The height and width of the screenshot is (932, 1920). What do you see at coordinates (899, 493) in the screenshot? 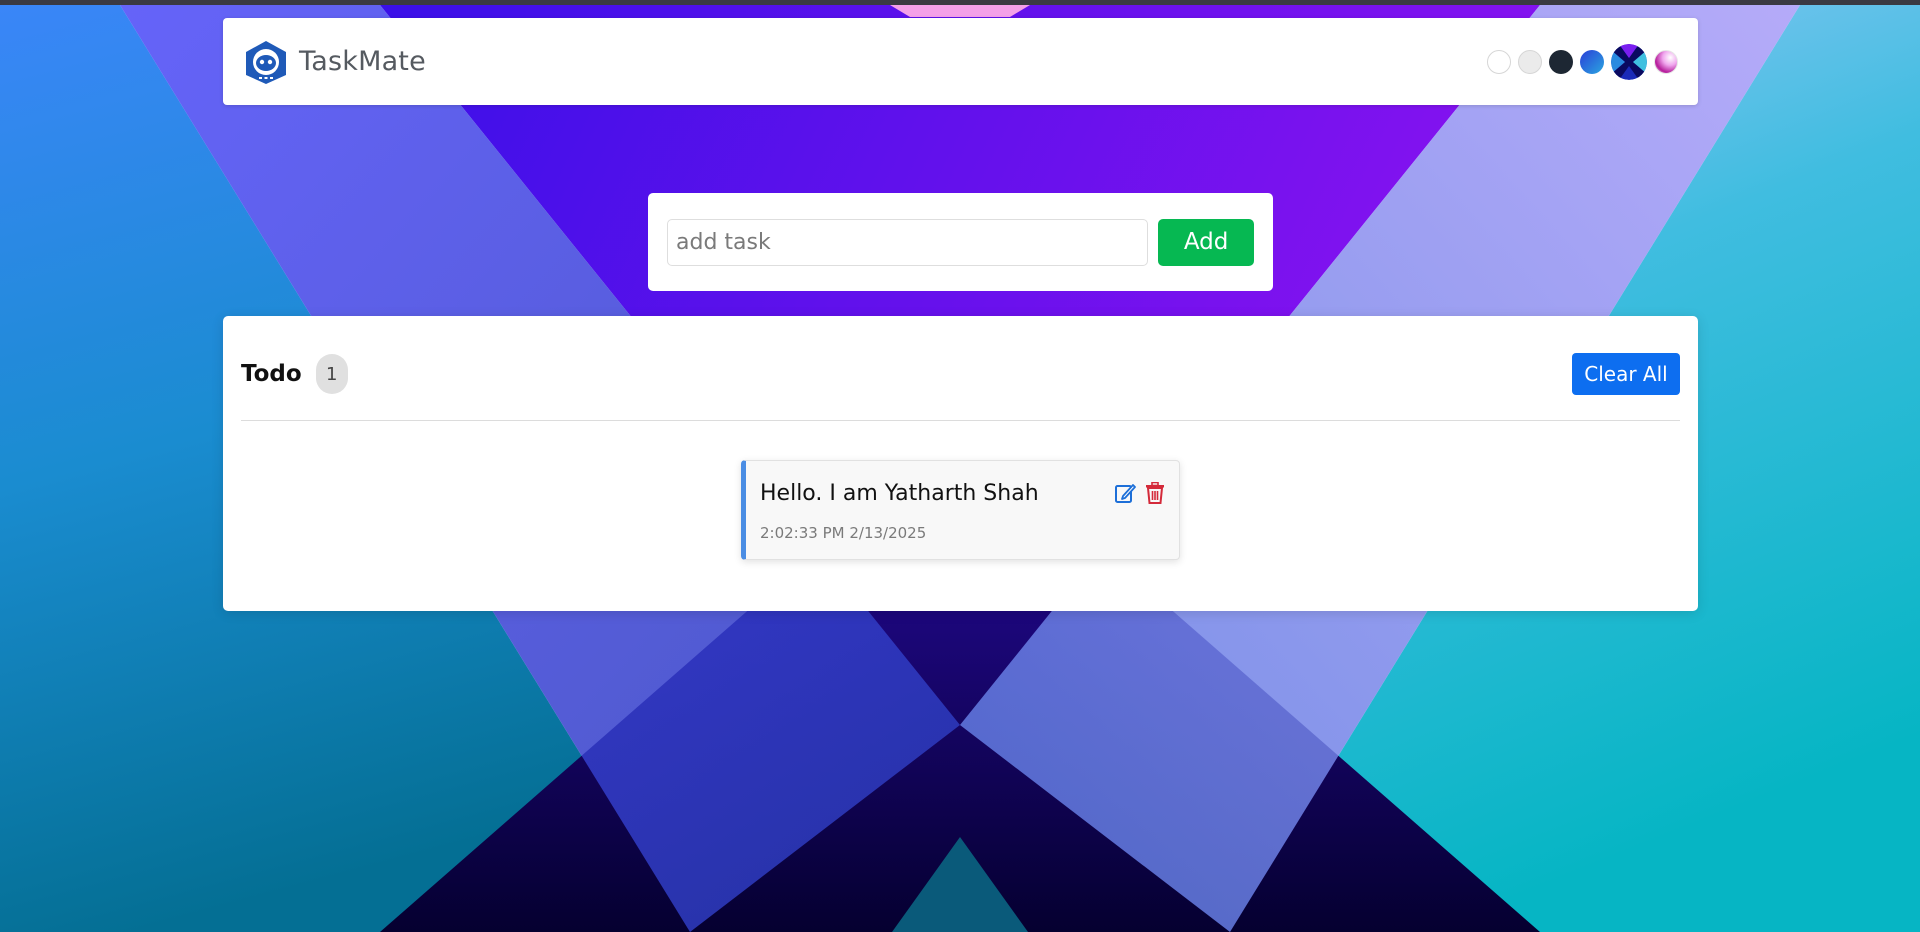
I see `task-text: Hello. I am Yatharth Shah` at bounding box center [899, 493].